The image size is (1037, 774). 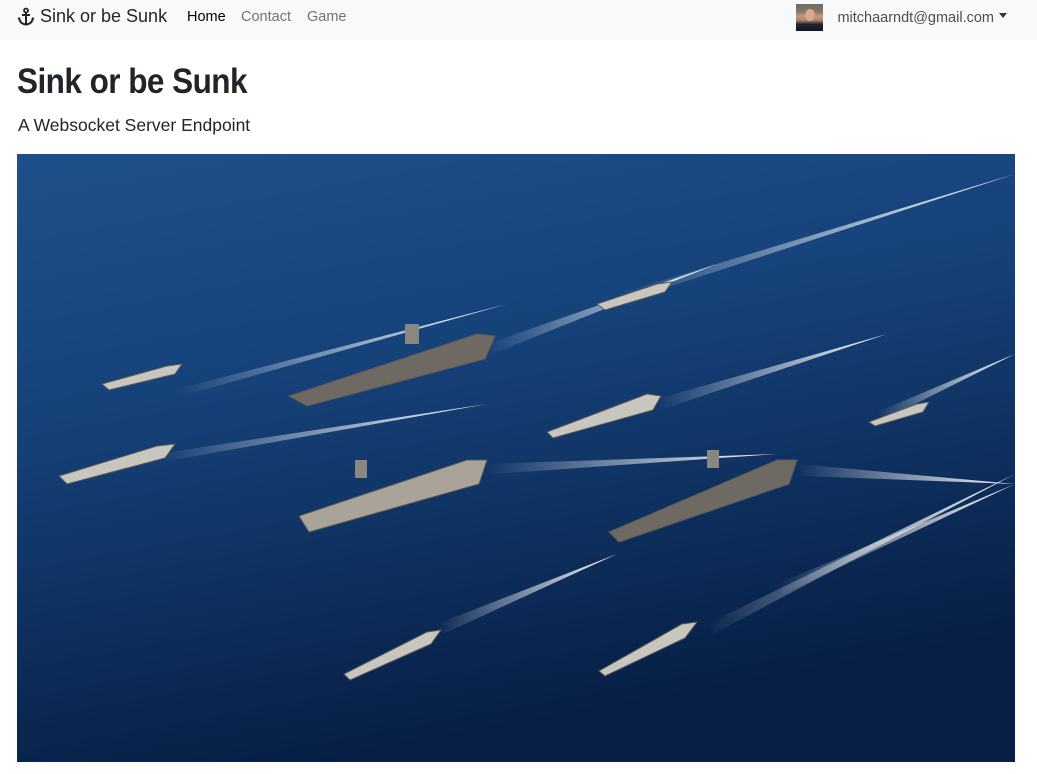 What do you see at coordinates (134, 125) in the screenshot?
I see `page-subtitle: A Websocket Server Endpoint` at bounding box center [134, 125].